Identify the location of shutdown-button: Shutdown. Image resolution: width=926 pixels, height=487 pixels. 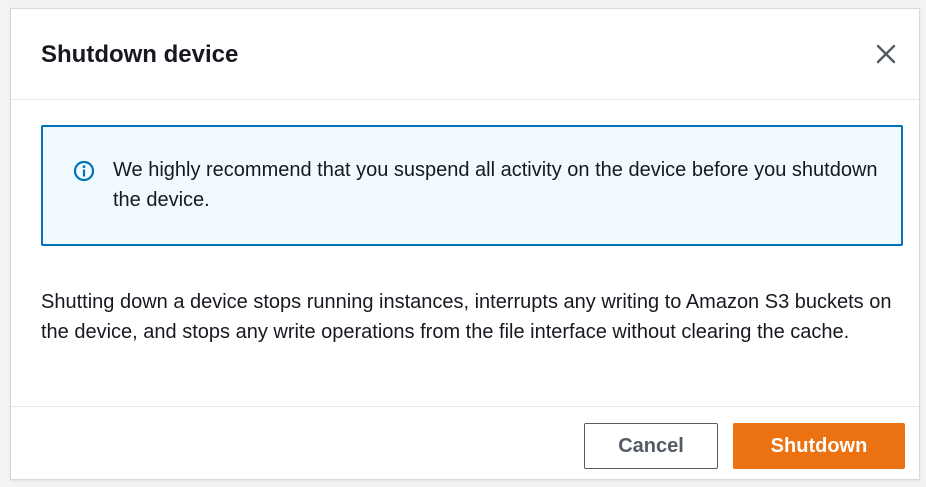
(819, 446).